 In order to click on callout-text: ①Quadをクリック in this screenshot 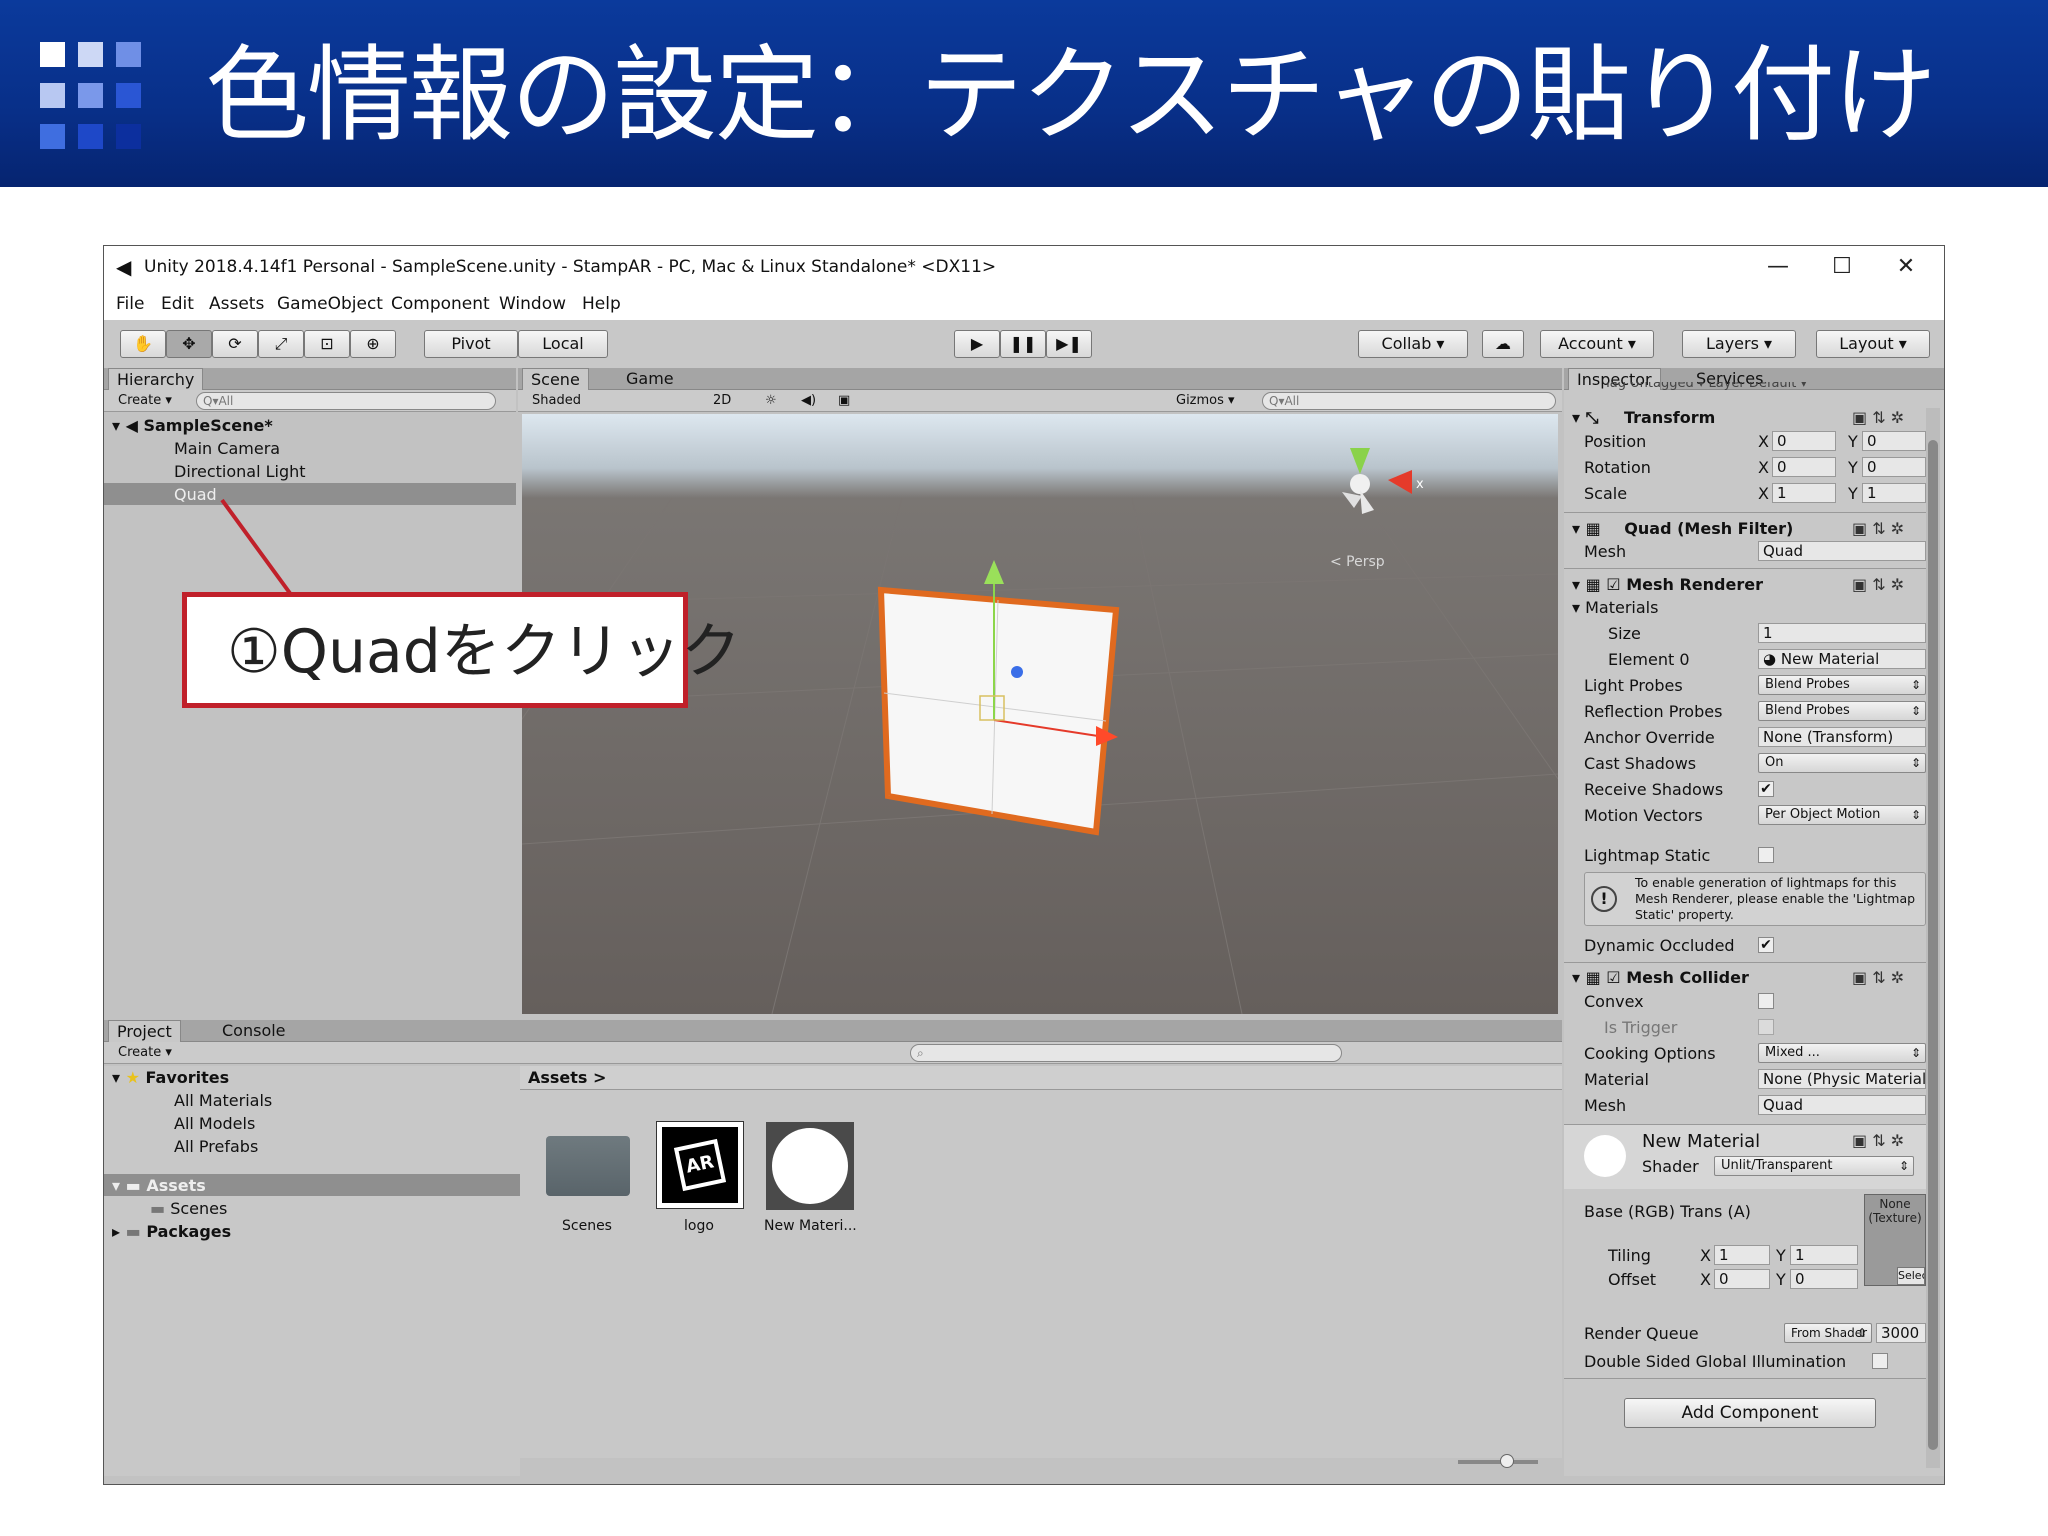, I will do `click(484, 652)`.